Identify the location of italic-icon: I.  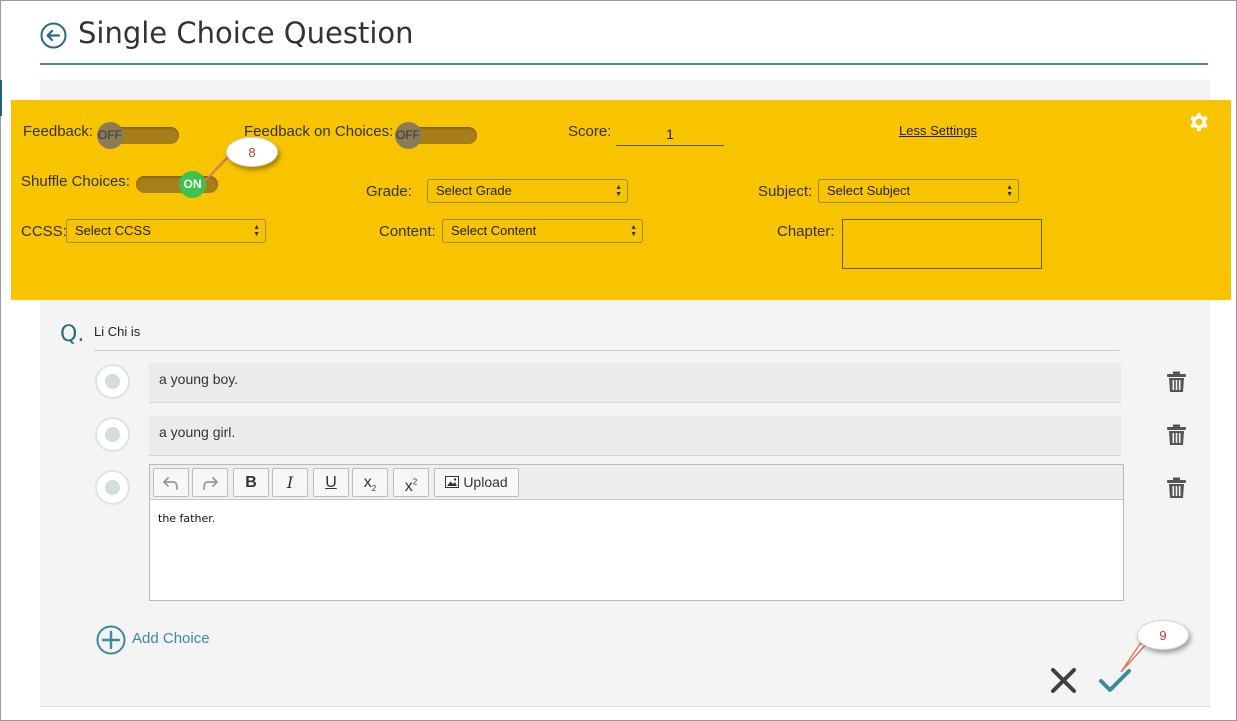
(290, 482).